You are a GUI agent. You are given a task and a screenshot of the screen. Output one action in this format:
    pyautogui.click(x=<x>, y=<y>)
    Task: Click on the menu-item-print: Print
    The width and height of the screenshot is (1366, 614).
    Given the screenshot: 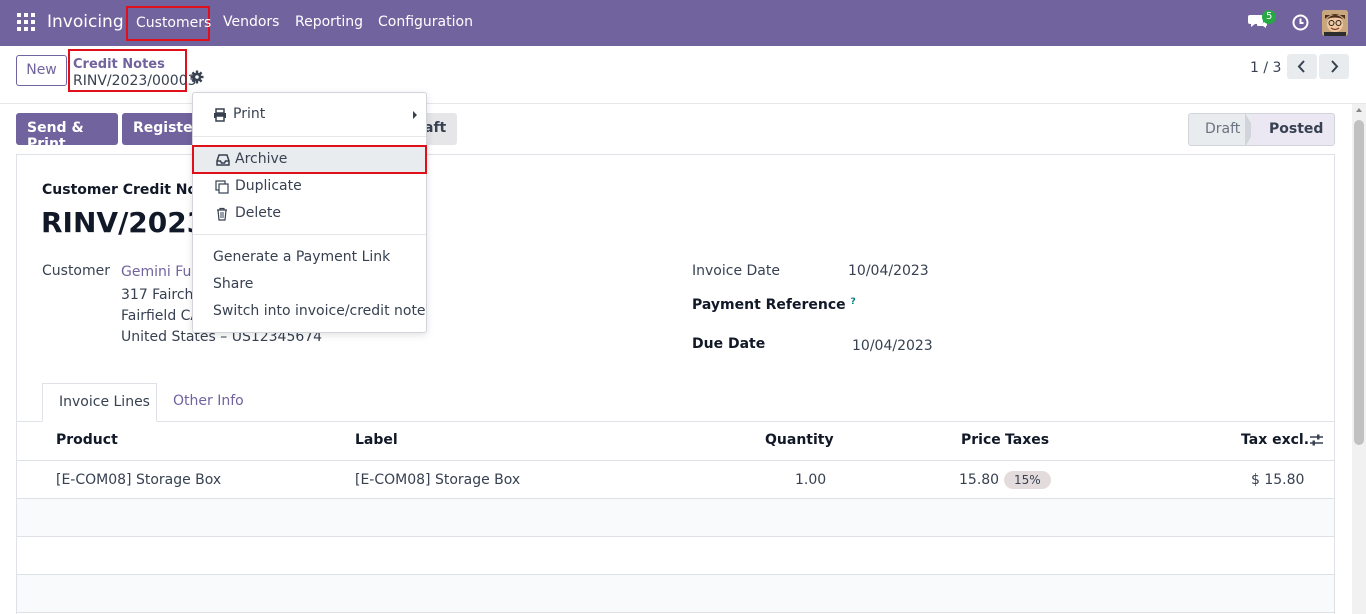 What is the action you would take?
    pyautogui.click(x=309, y=114)
    